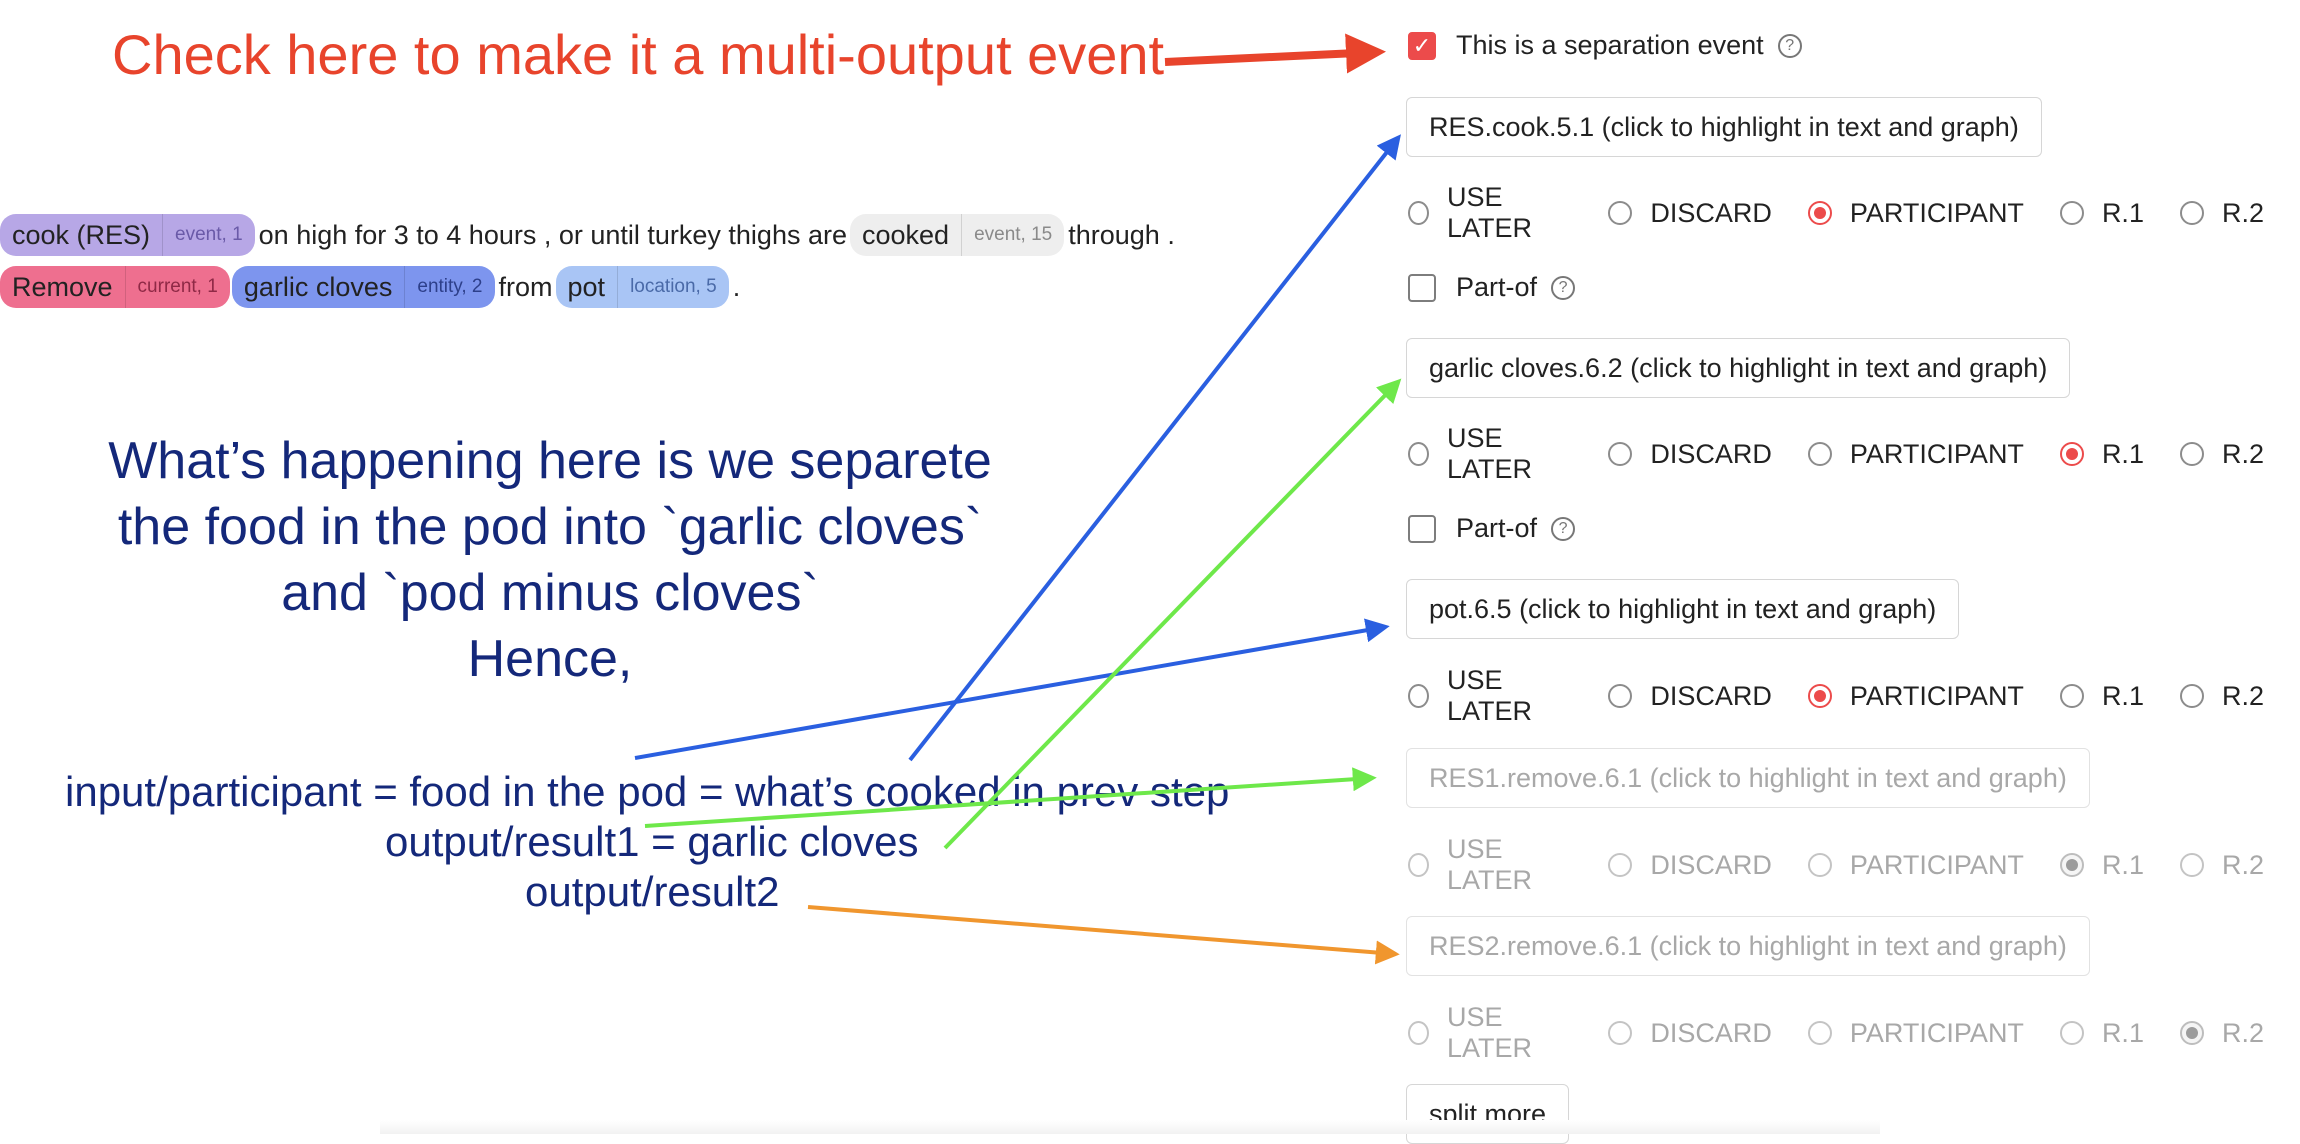 This screenshot has width=2300, height=1144. Describe the element at coordinates (1275, 53) in the screenshot. I see `arrow-red` at that location.